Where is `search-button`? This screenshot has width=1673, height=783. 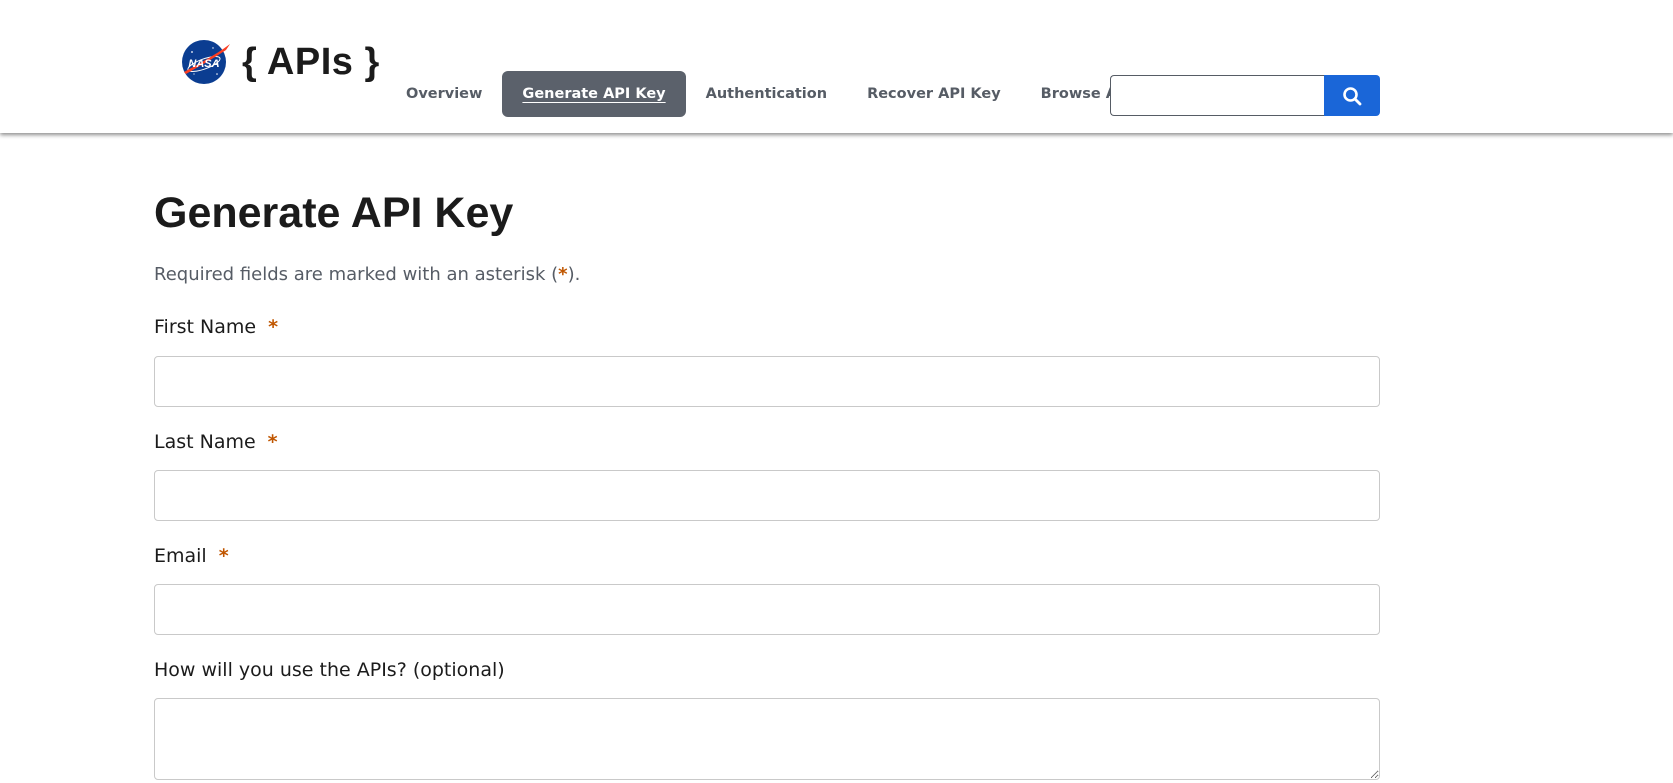
search-button is located at coordinates (1352, 95).